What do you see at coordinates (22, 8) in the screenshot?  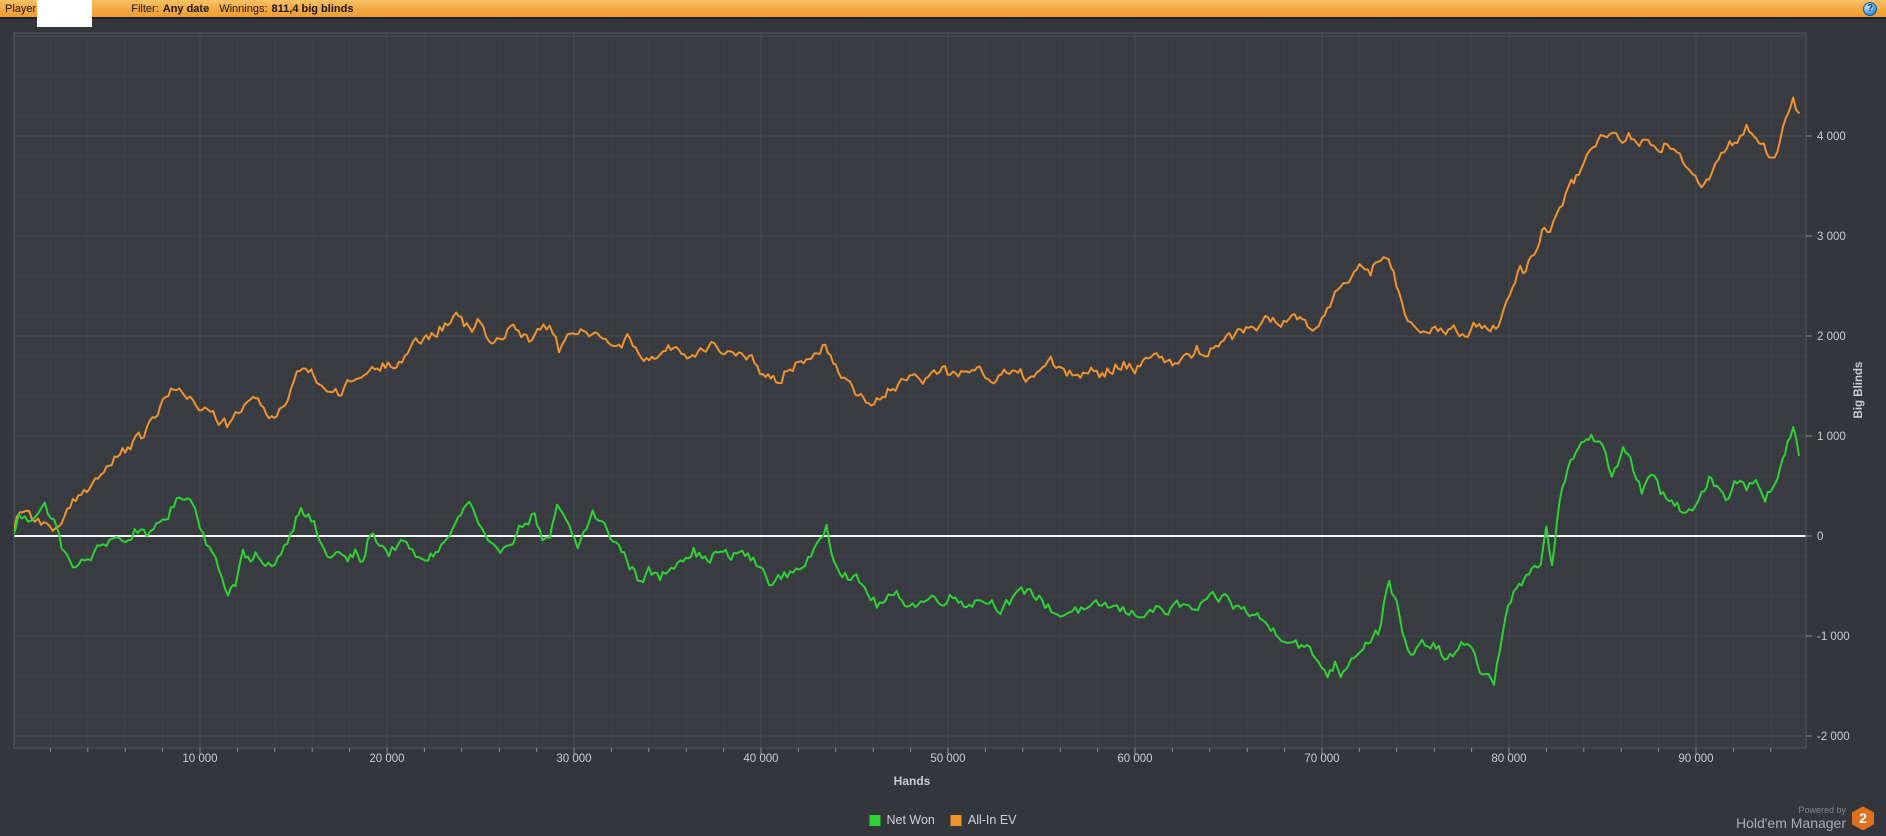 I see `player-label: Player:` at bounding box center [22, 8].